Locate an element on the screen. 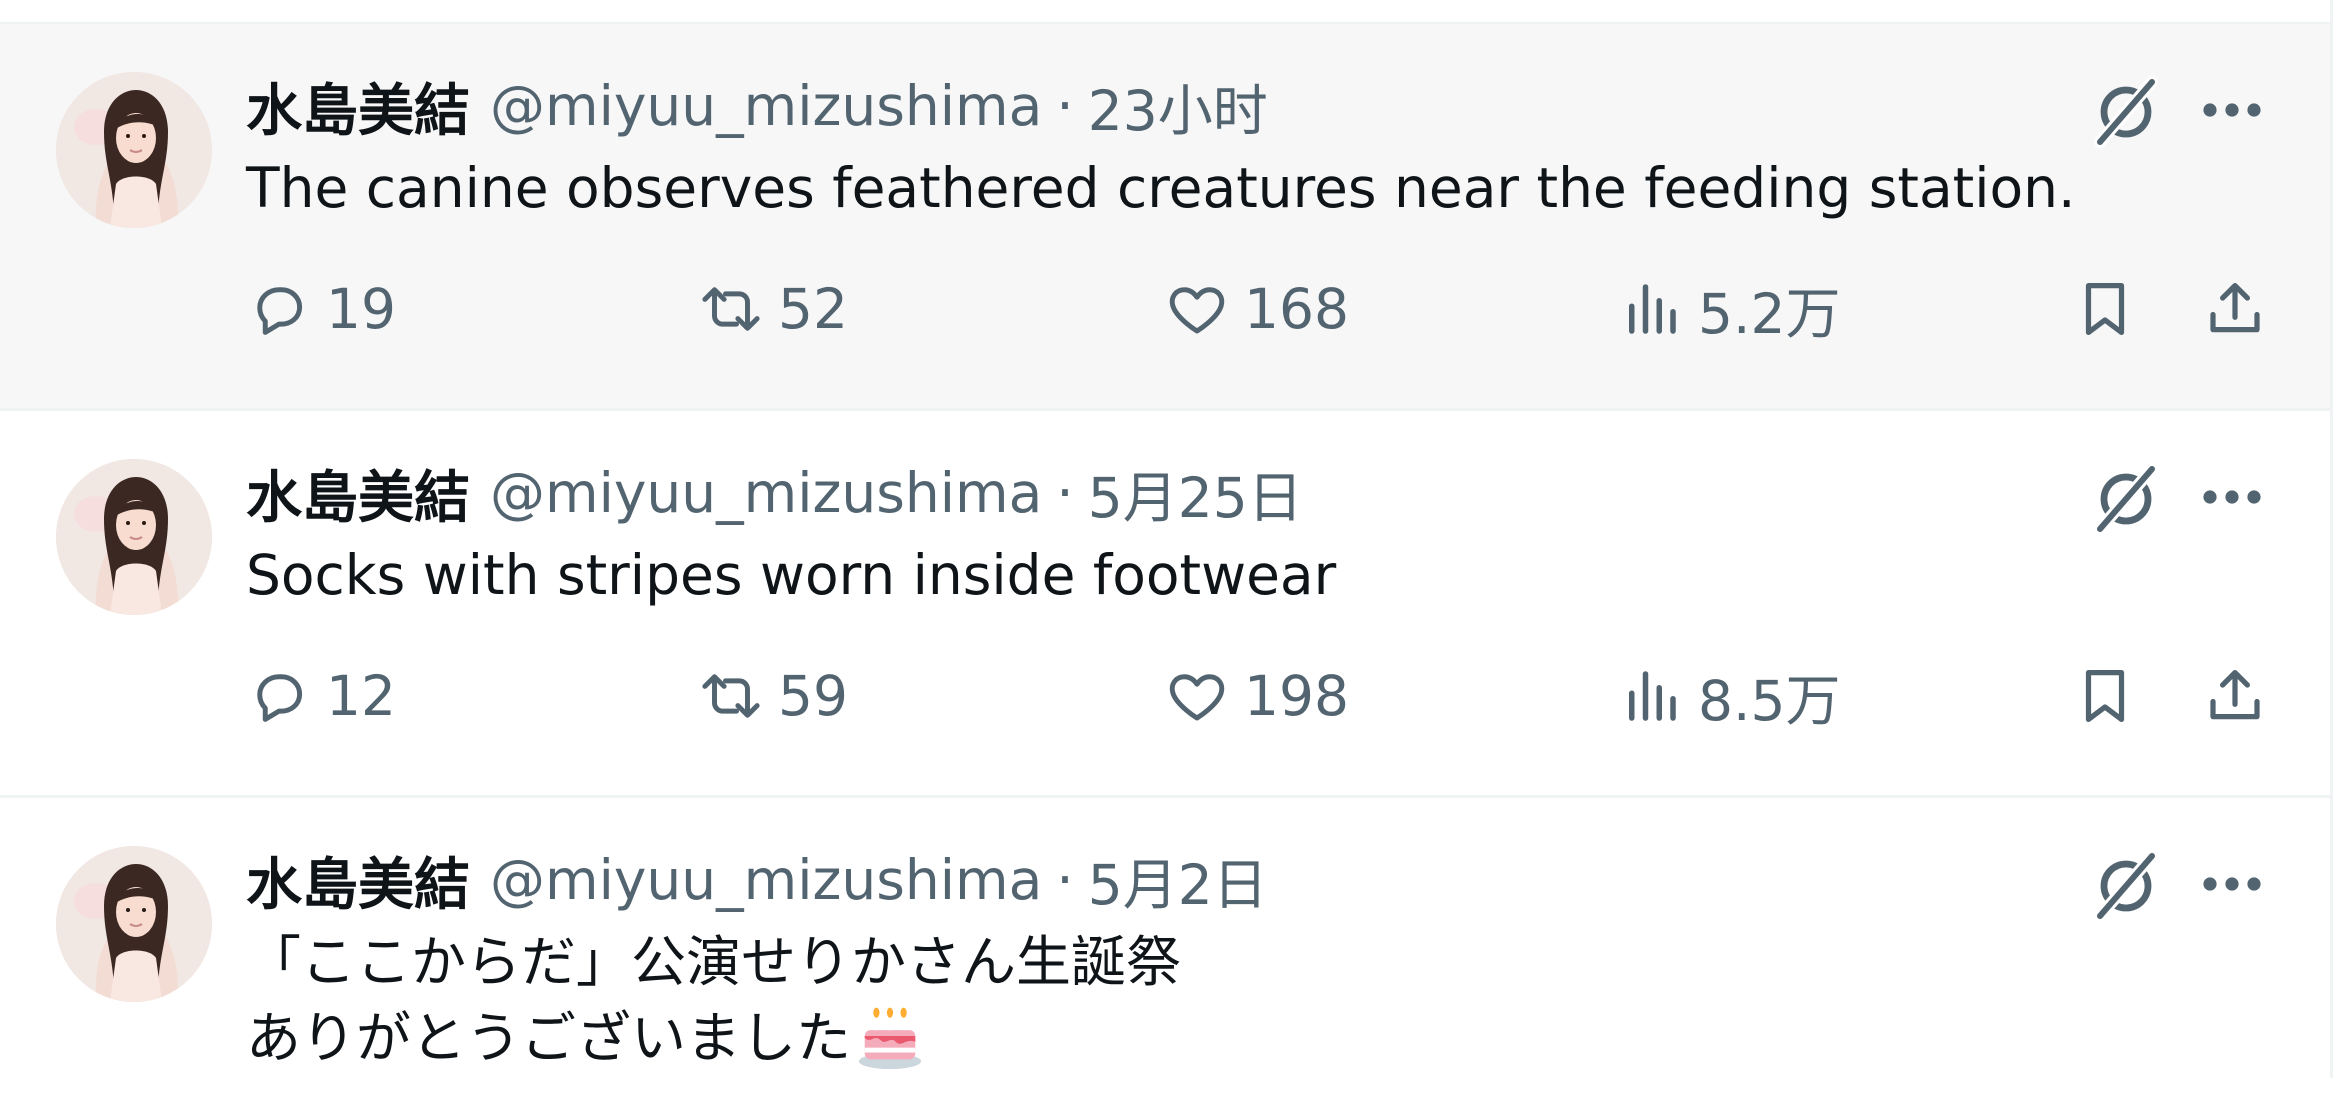 The image size is (2342, 1098). timestamp: 5月2日 is located at coordinates (1178, 880).